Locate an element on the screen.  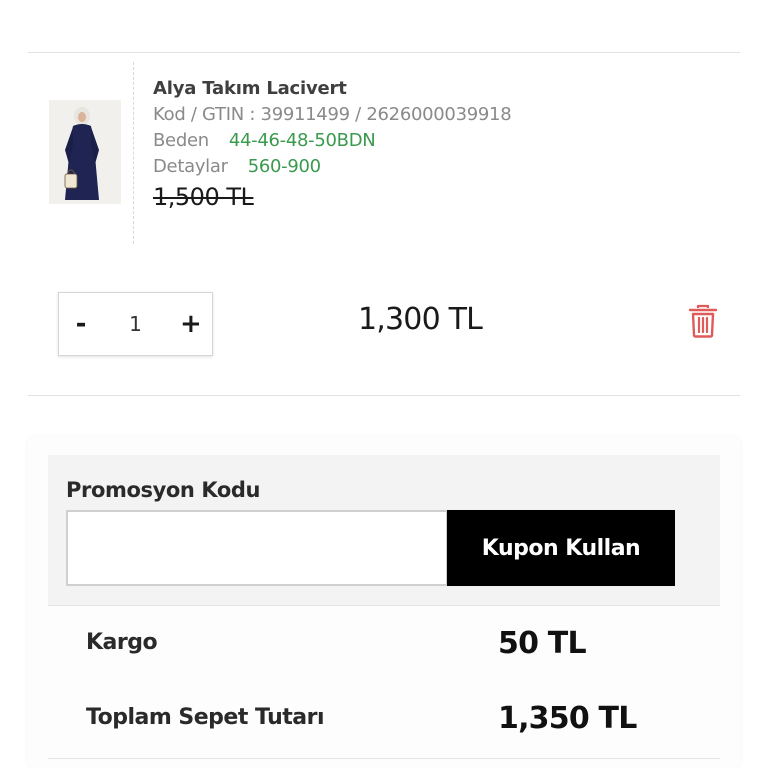
product-image is located at coordinates (85, 152).